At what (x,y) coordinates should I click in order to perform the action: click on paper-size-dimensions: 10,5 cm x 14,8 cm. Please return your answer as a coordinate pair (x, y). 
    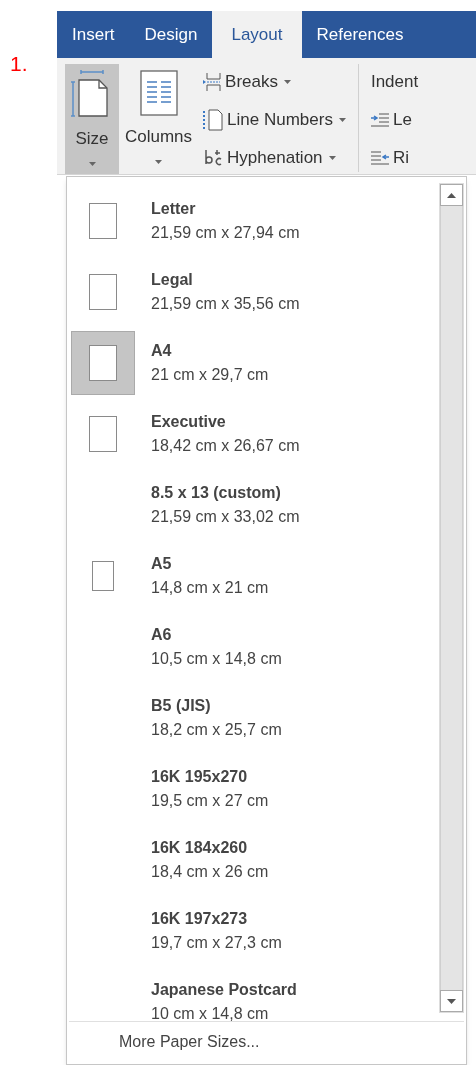
    Looking at the image, I should click on (216, 658).